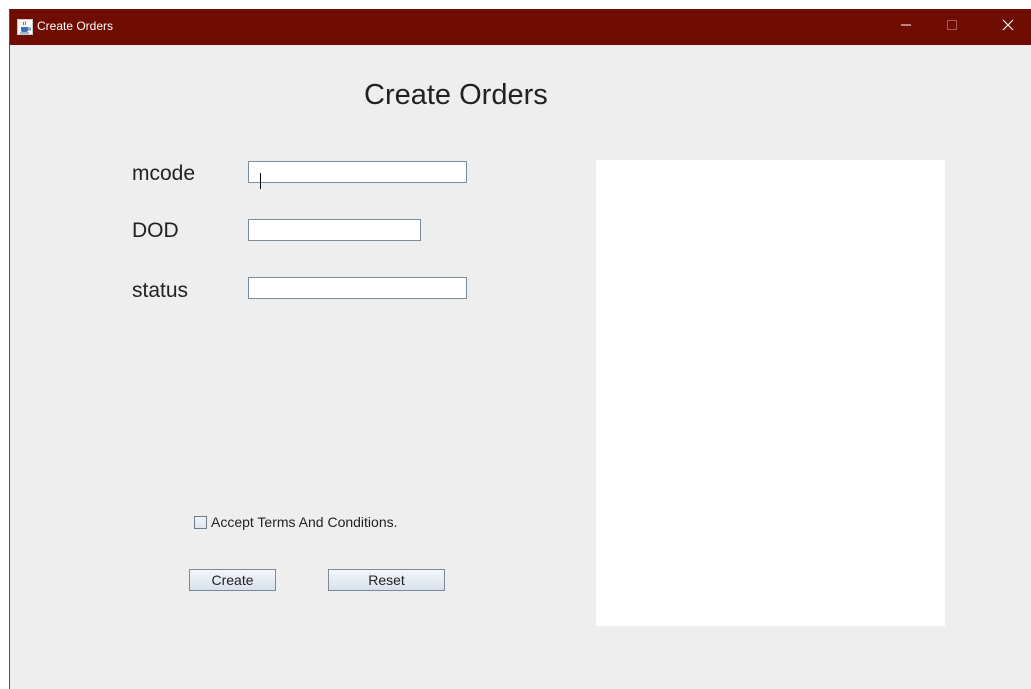 The height and width of the screenshot is (689, 1031). What do you see at coordinates (456, 95) in the screenshot?
I see `page-title: Create Orders` at bounding box center [456, 95].